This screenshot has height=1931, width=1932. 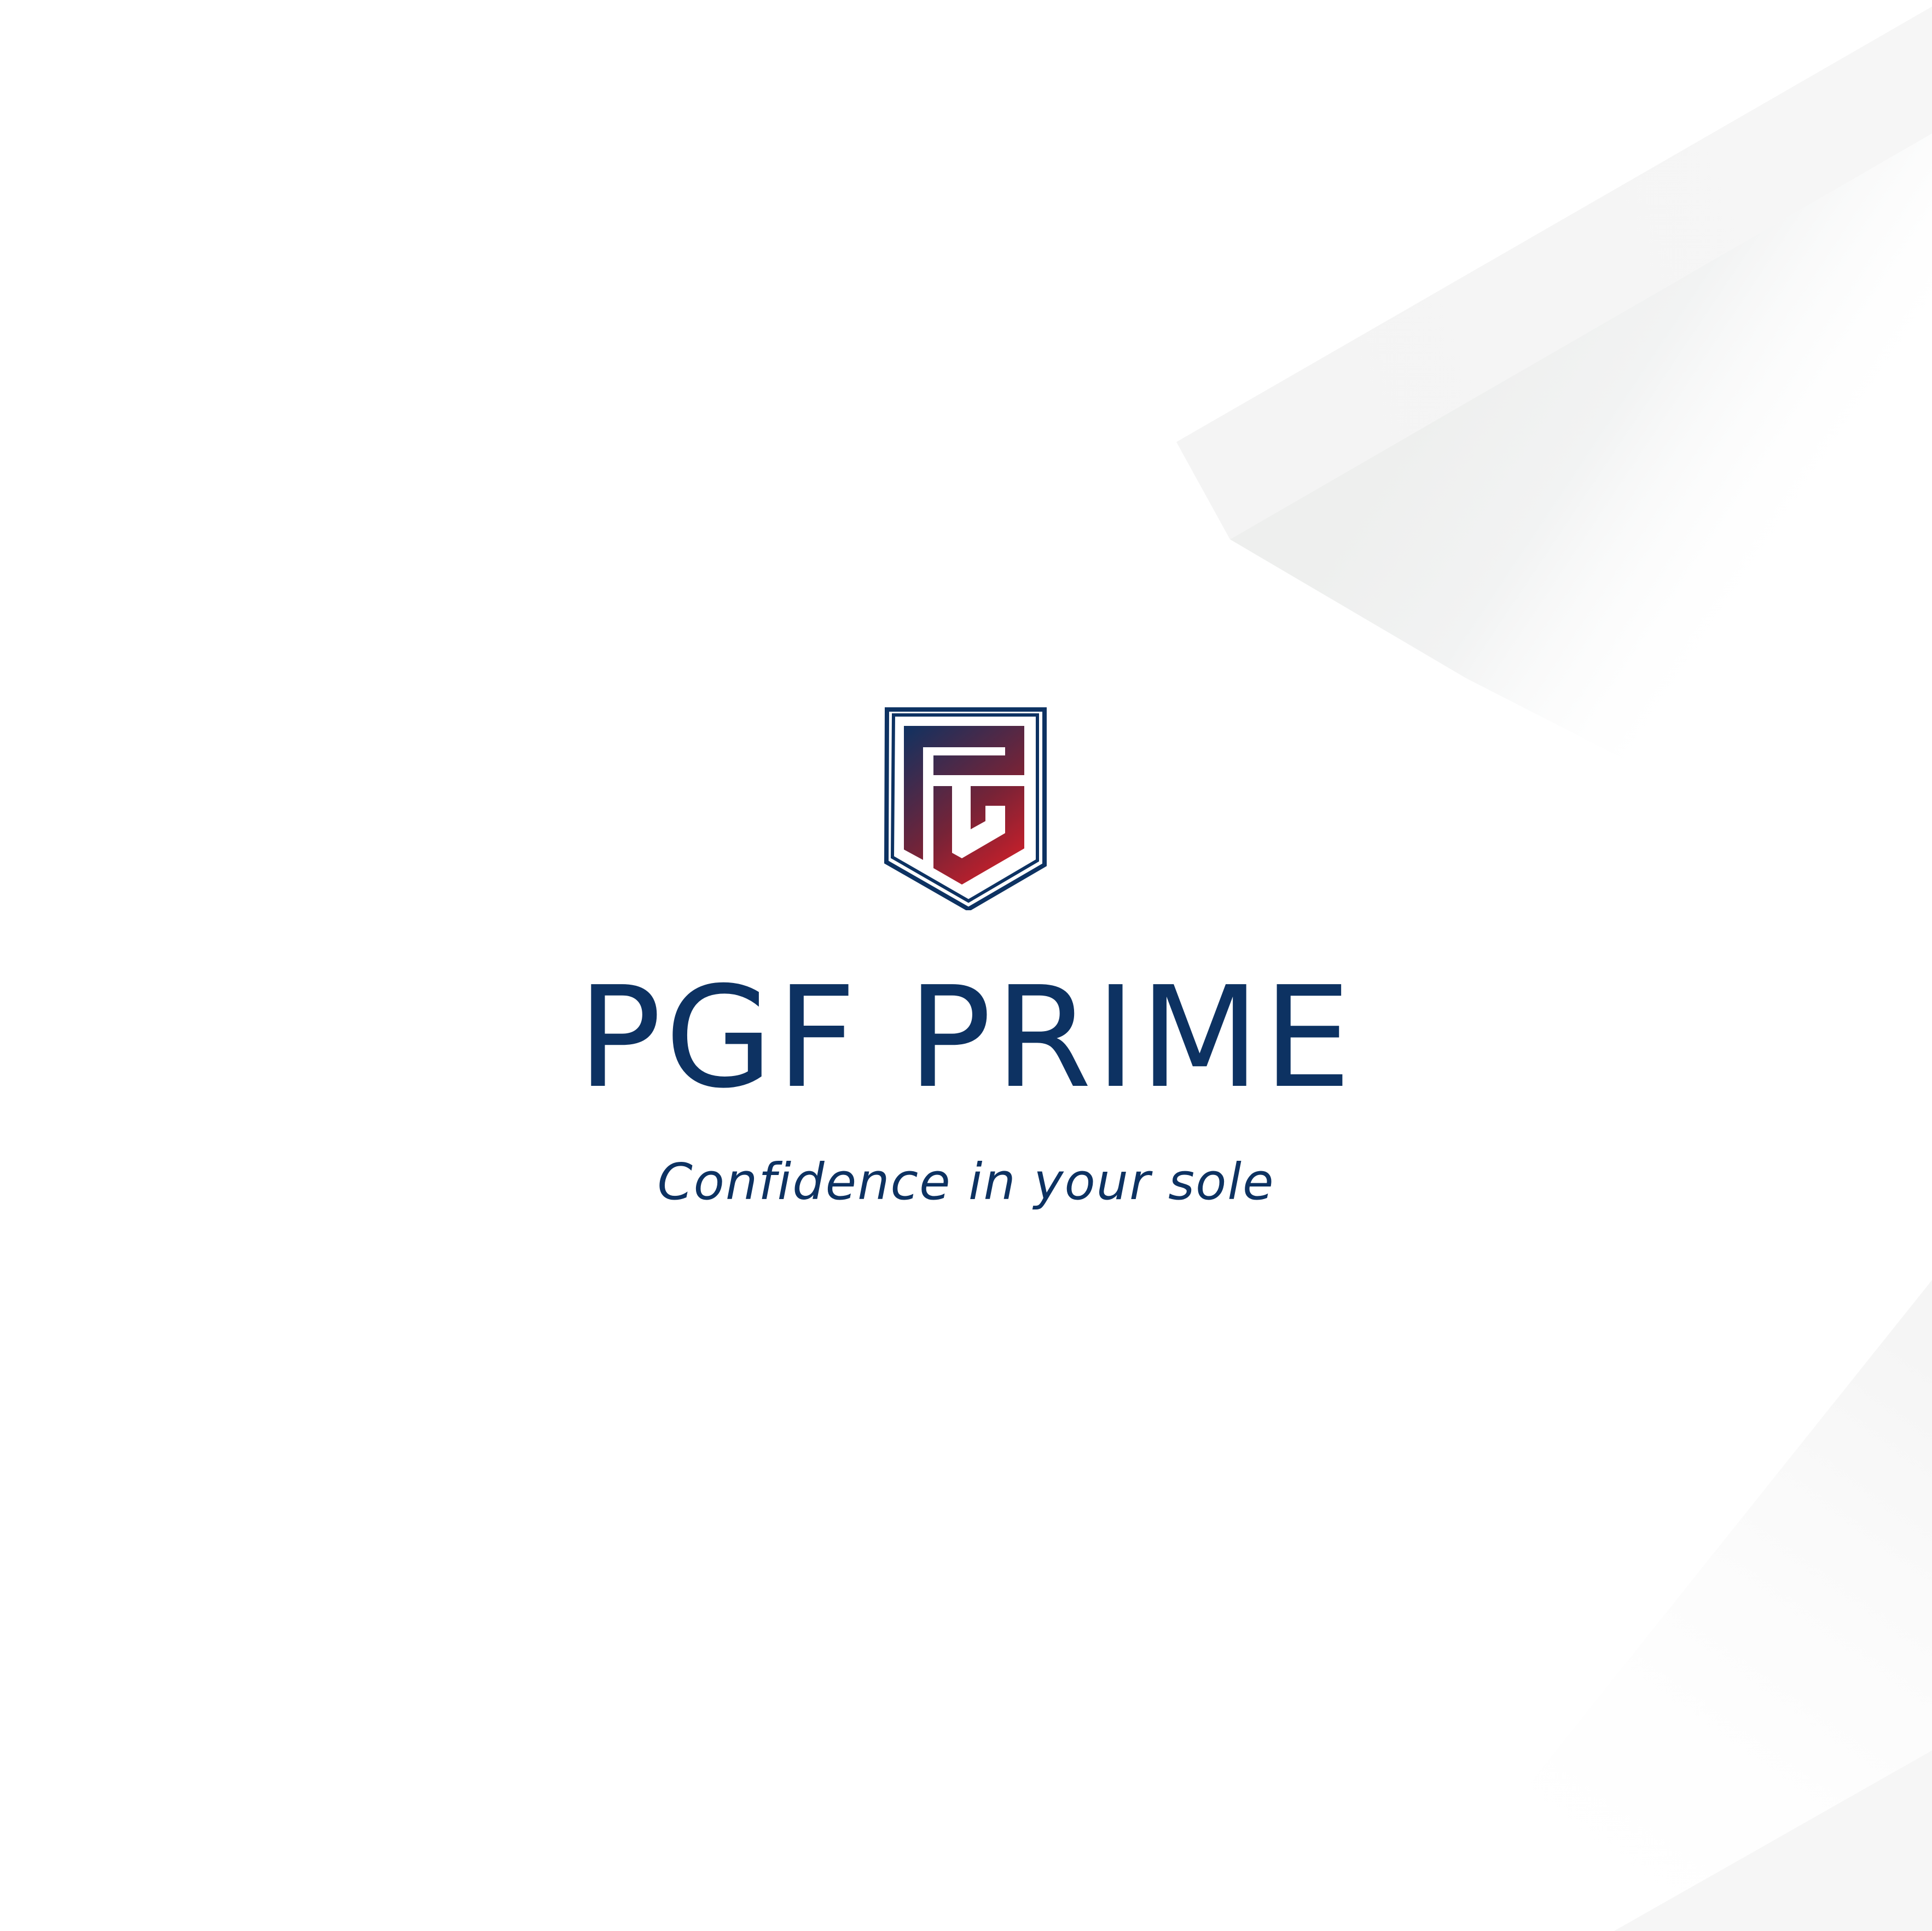 What do you see at coordinates (966, 1038) in the screenshot?
I see `brand-name: PGF PRIME` at bounding box center [966, 1038].